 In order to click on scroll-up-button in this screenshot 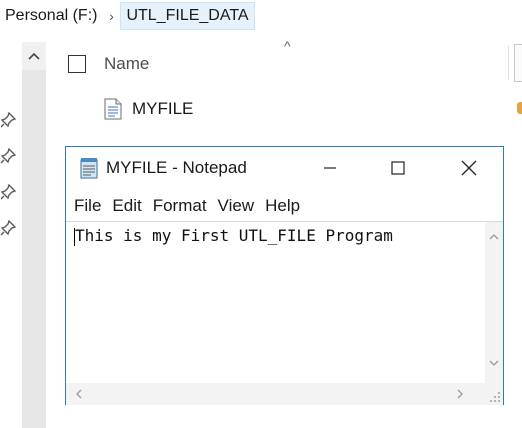, I will do `click(34, 56)`.